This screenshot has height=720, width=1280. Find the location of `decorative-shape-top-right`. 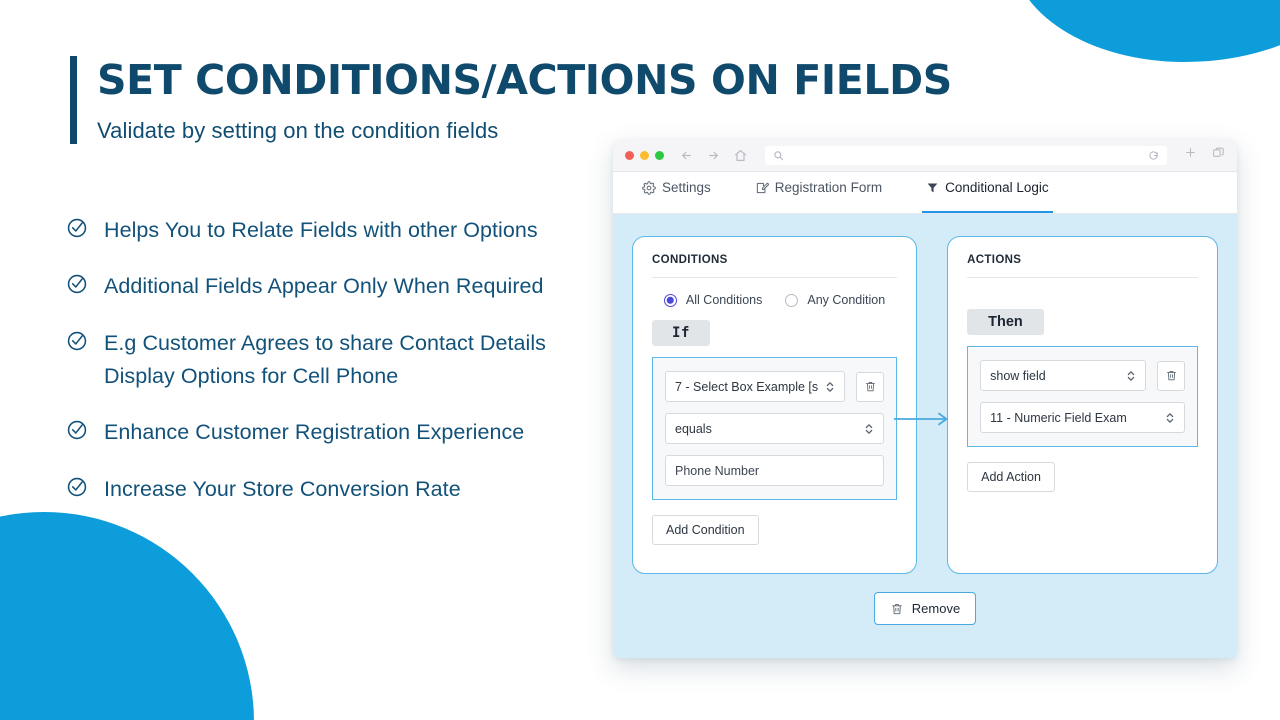

decorative-shape-top-right is located at coordinates (1146, 31).